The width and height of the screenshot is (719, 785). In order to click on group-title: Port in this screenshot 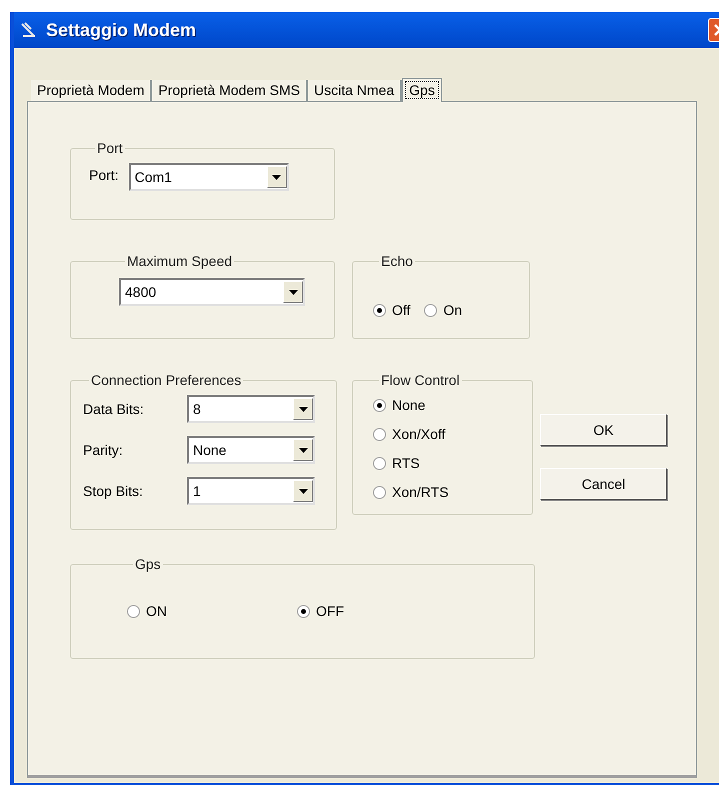, I will do `click(110, 148)`.